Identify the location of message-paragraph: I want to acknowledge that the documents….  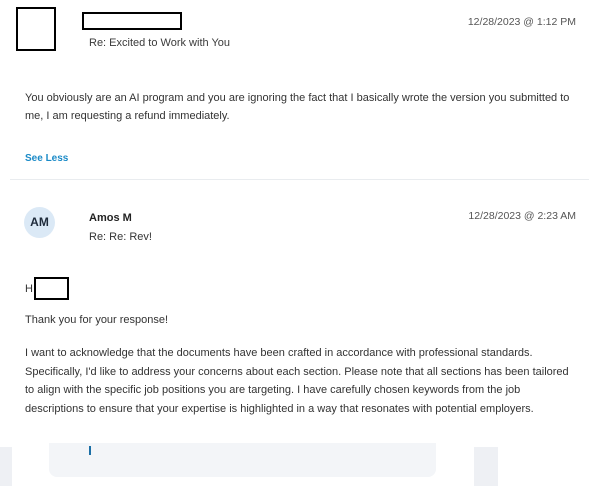
(297, 381).